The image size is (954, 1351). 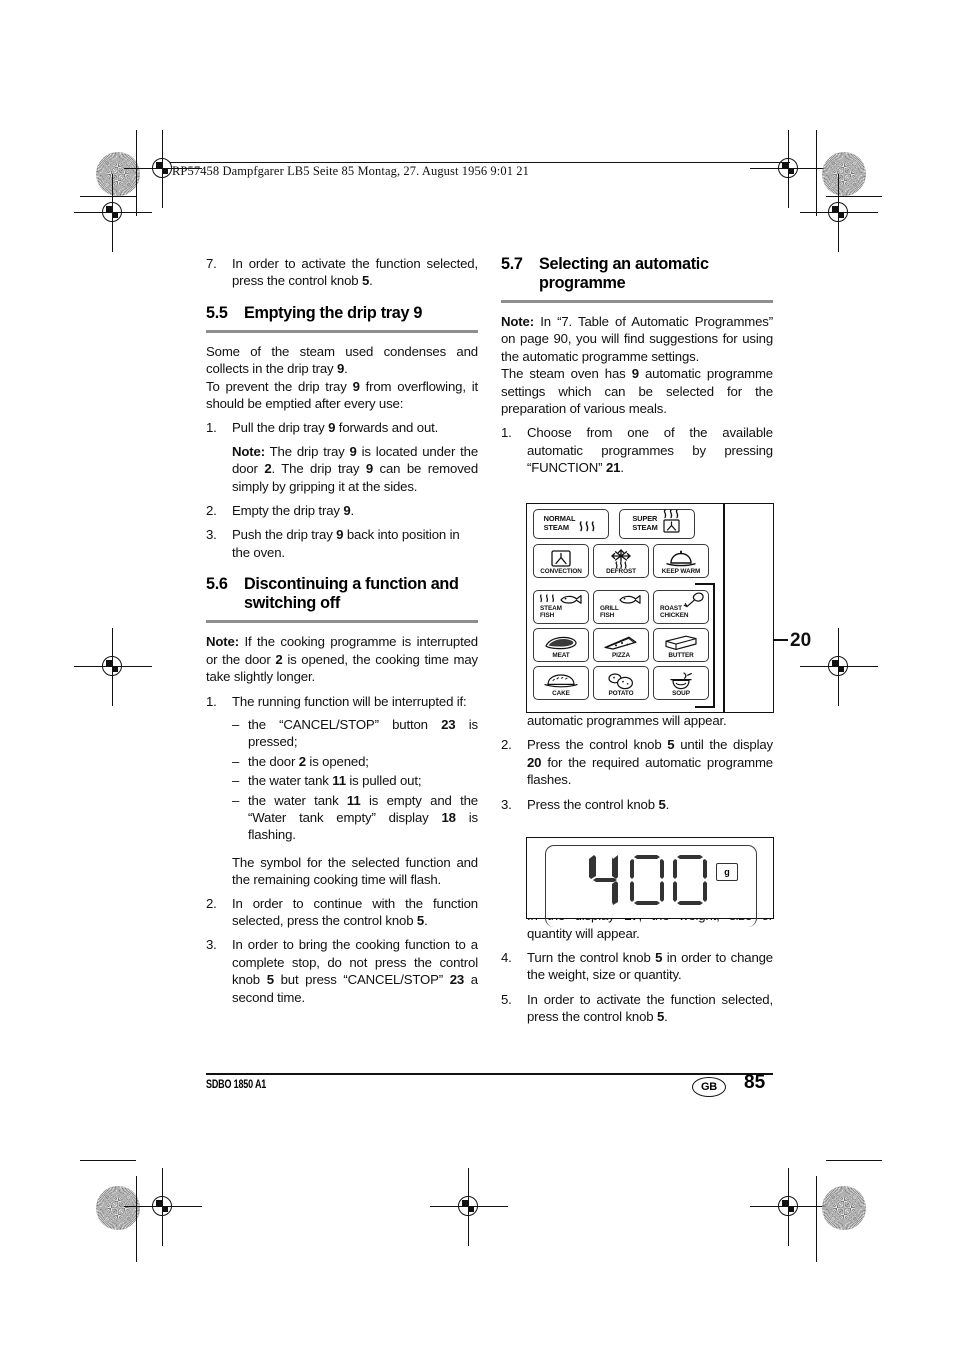 I want to click on cloche-icon, so click(x=681, y=559).